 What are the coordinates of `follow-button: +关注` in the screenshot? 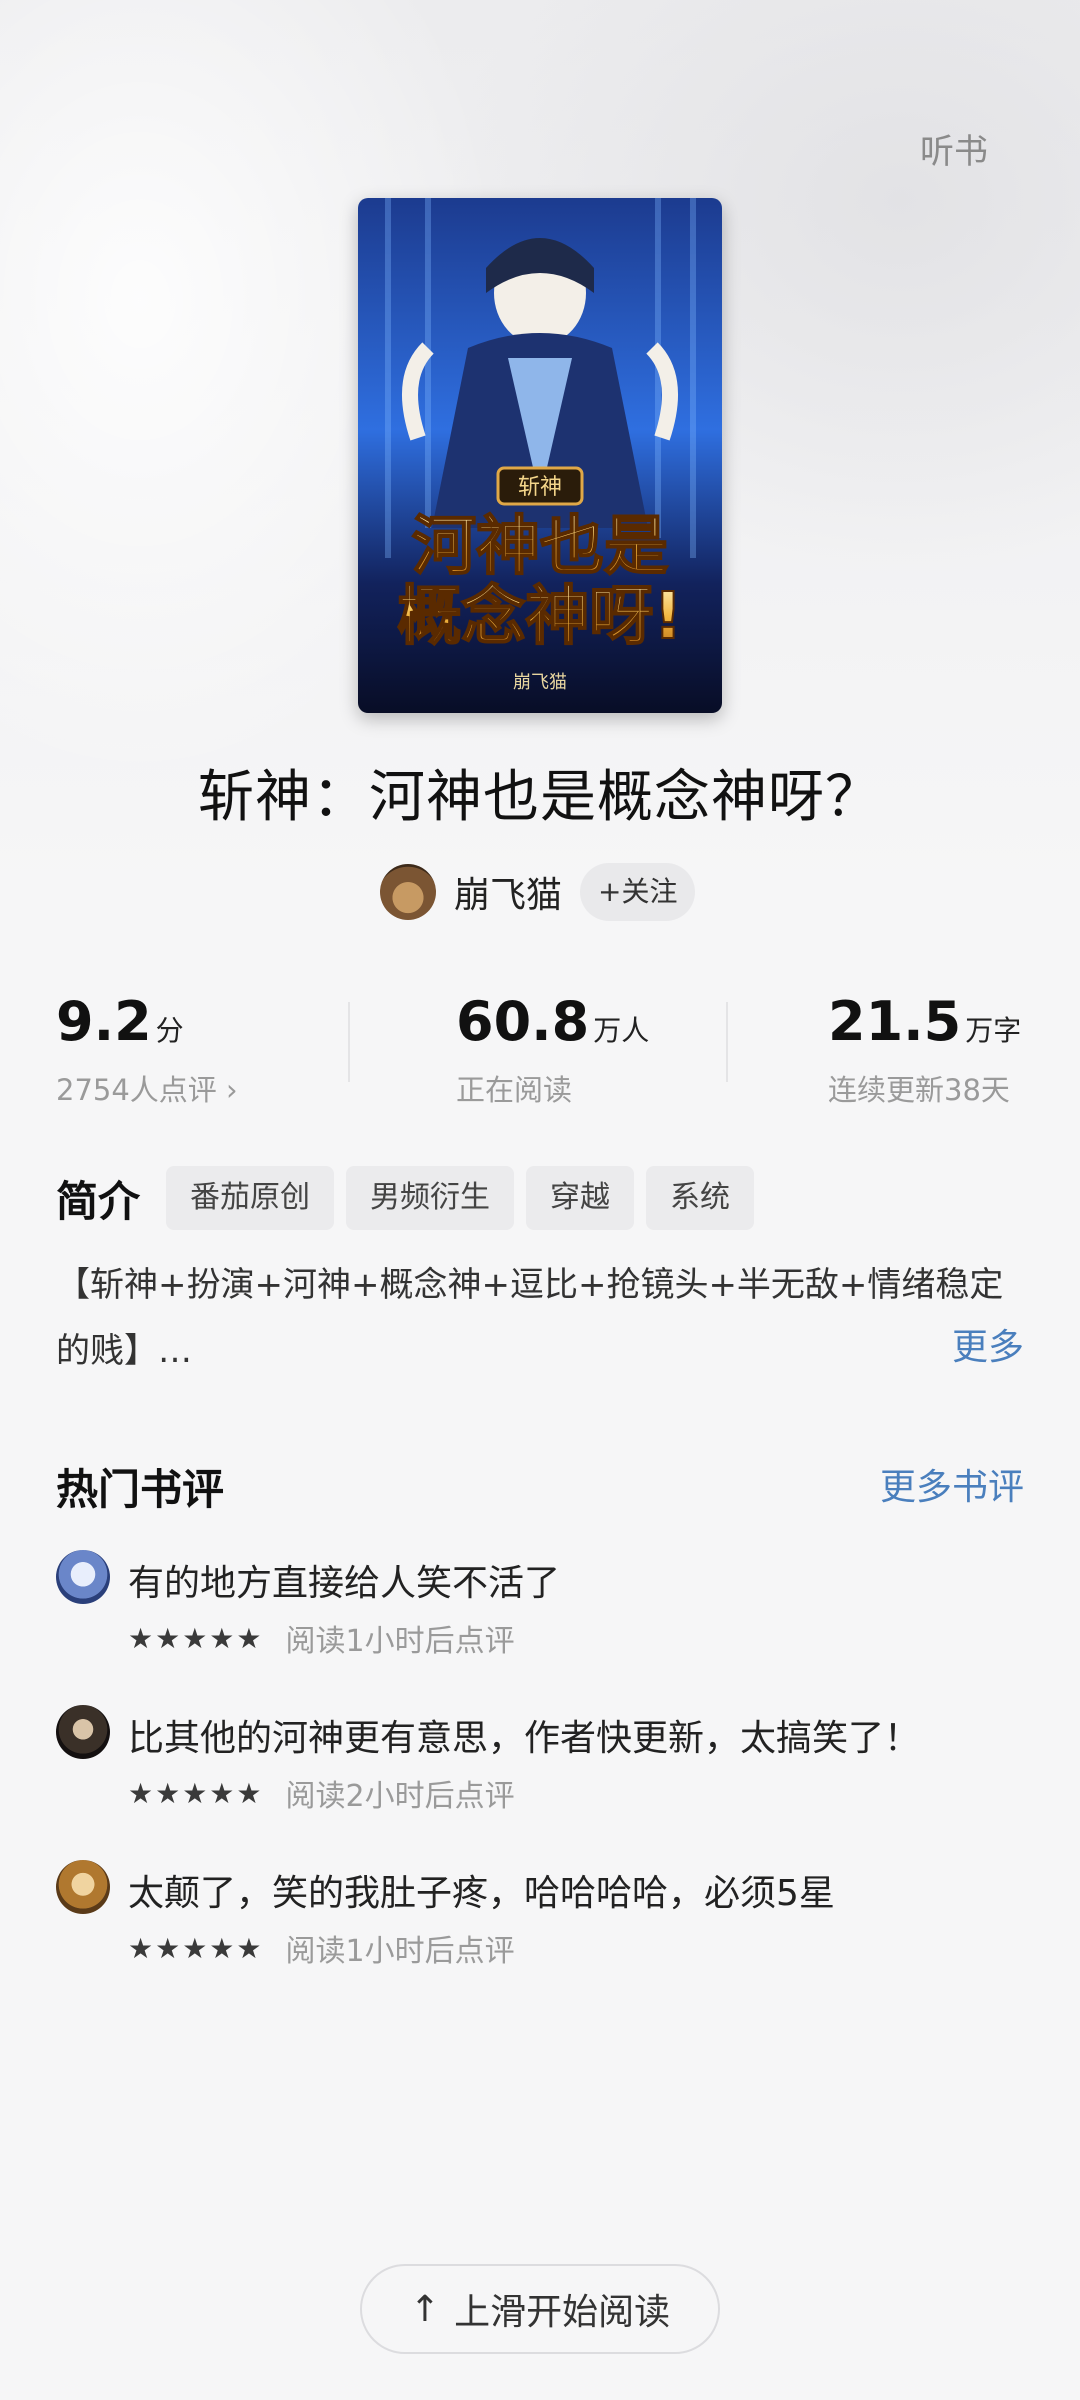 It's located at (638, 892).